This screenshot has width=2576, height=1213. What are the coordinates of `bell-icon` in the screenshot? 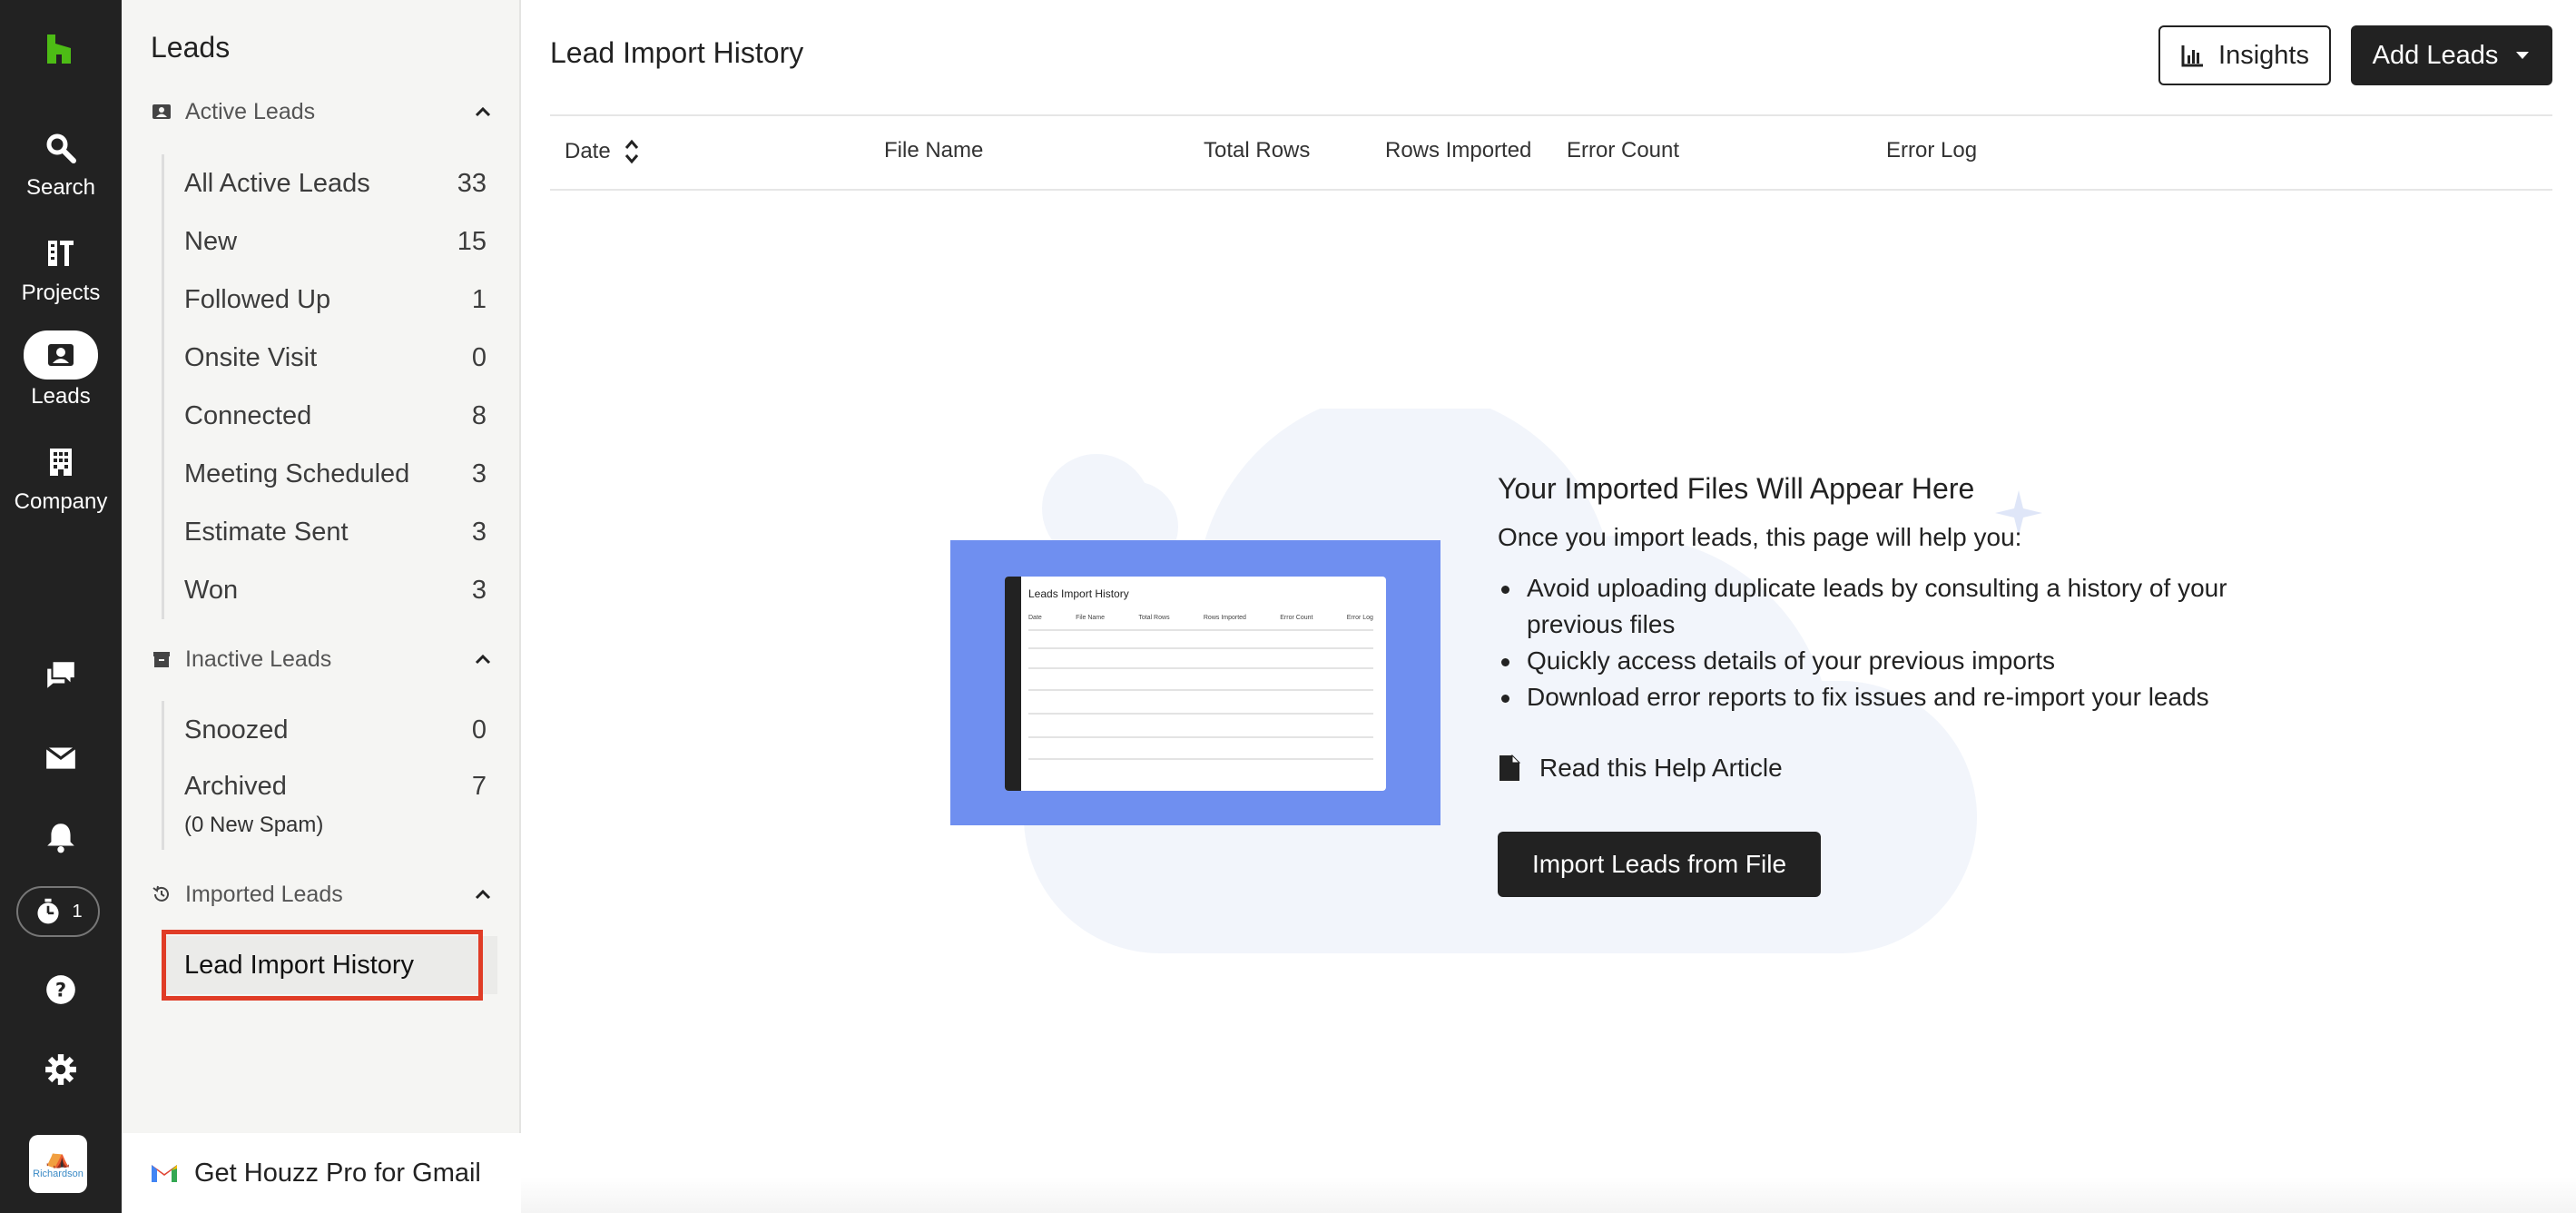 It's located at (60, 838).